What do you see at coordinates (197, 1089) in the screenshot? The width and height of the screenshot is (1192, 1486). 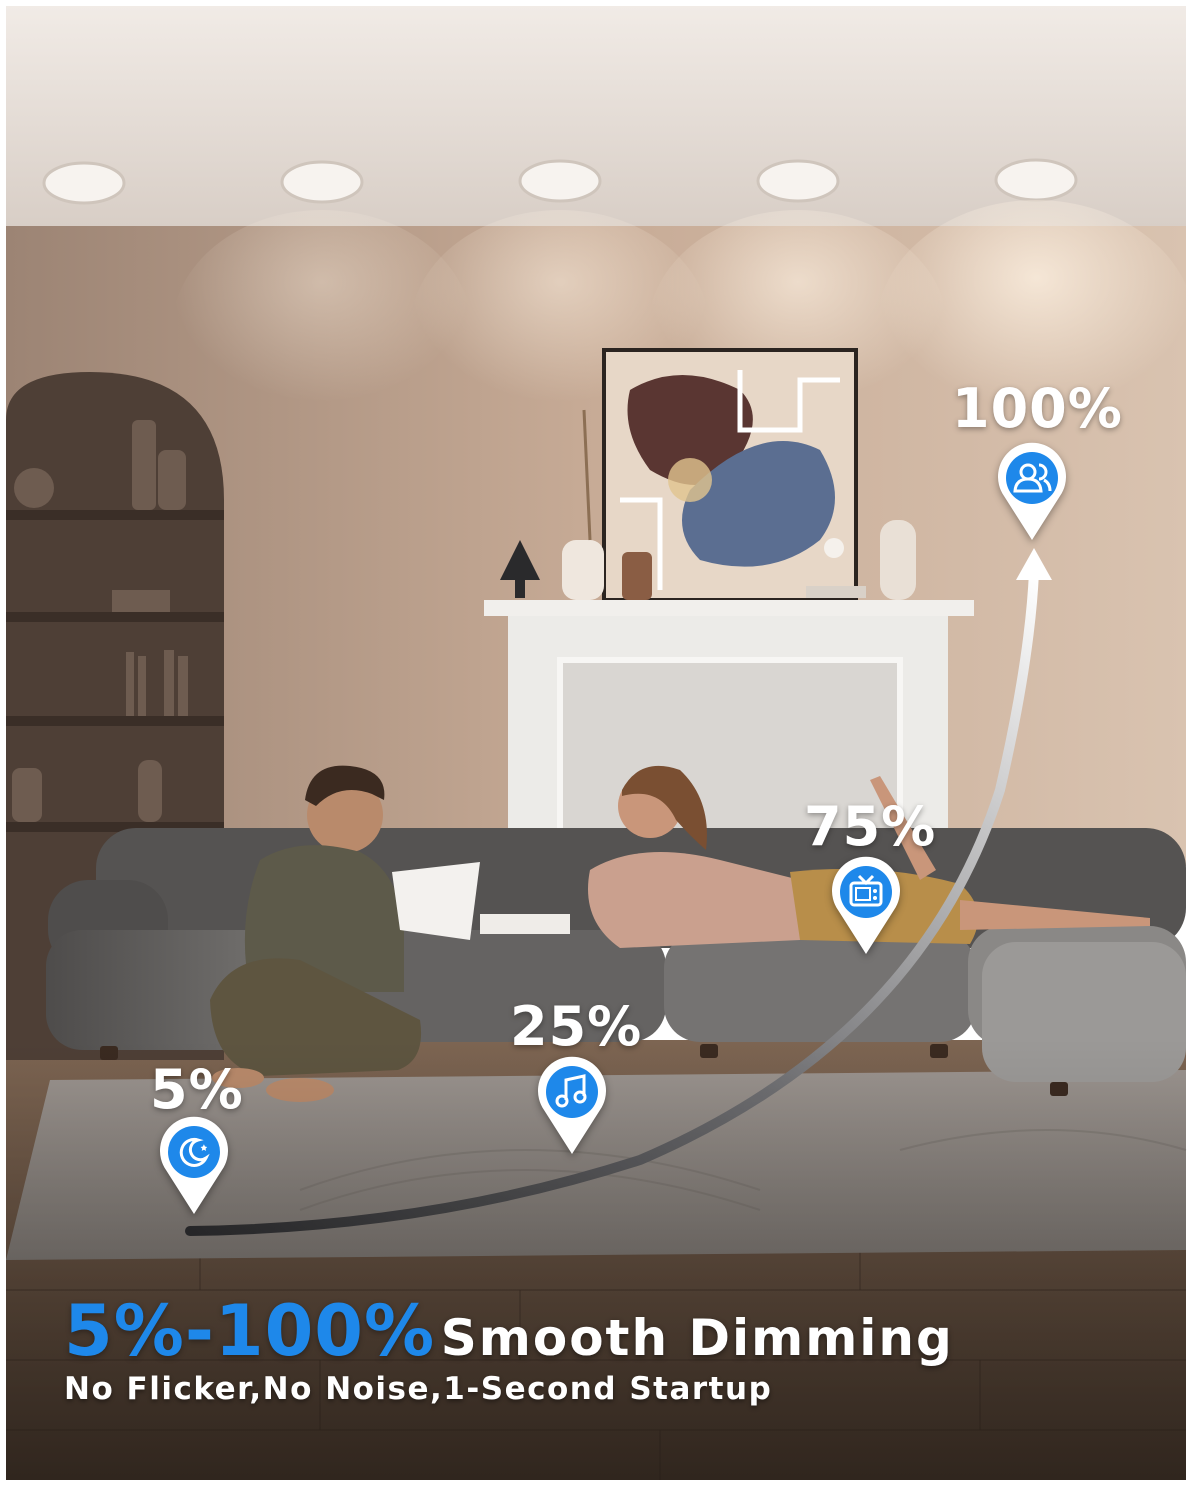 I see `level-label-5: 5%` at bounding box center [197, 1089].